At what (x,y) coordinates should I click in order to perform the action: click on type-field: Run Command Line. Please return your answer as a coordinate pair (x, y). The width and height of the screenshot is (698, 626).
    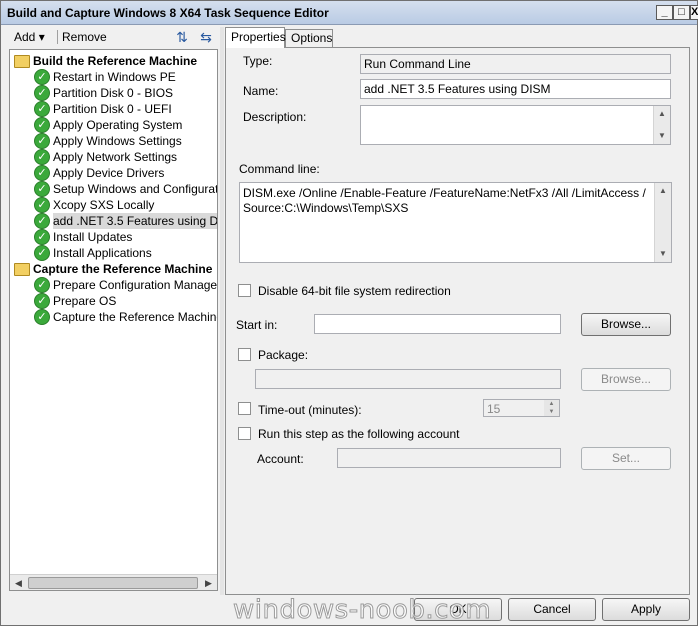
    Looking at the image, I should click on (515, 64).